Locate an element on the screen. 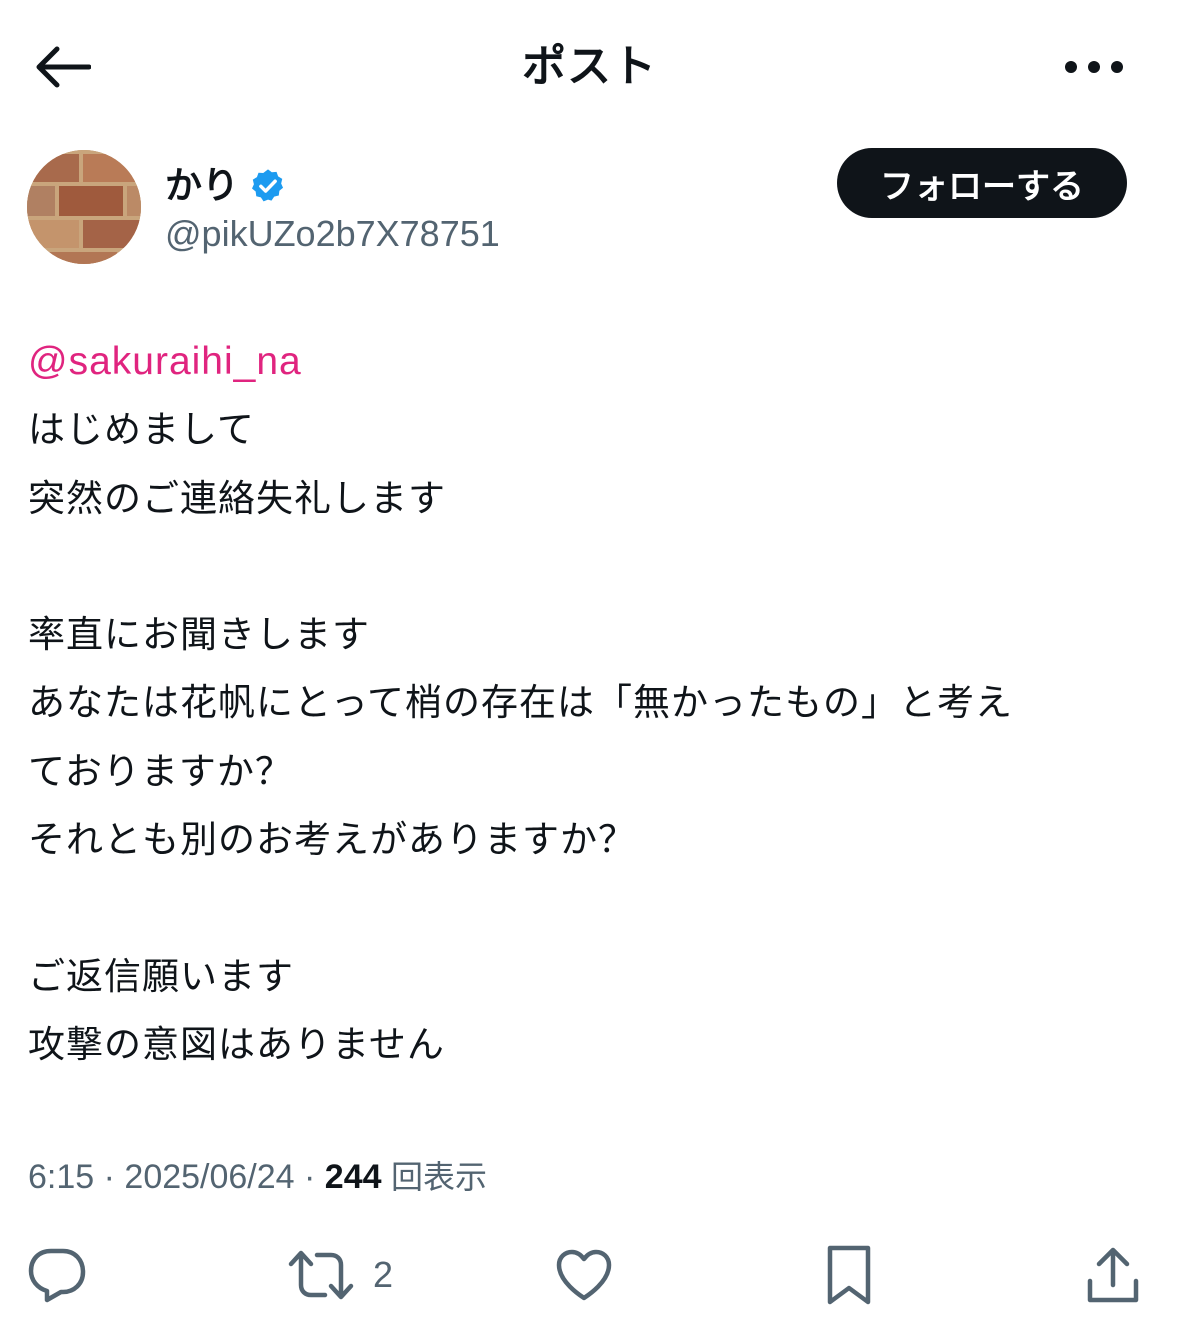  post-line: 攻撃の意図はありません is located at coordinates (236, 1044).